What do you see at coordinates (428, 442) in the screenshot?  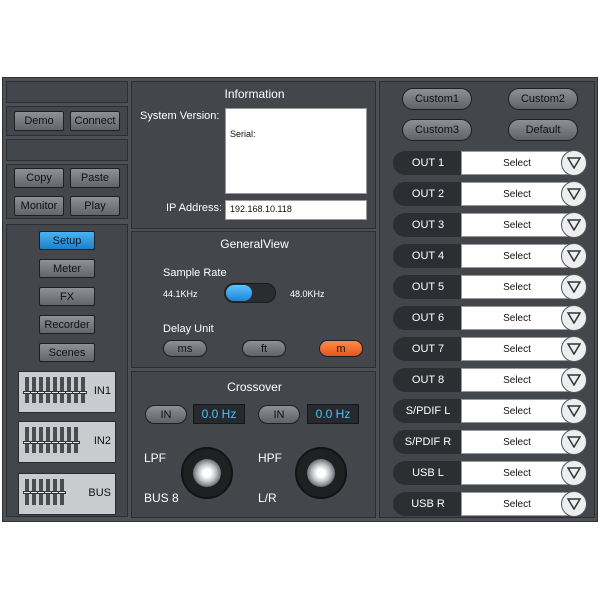 I see `output-label: S/PDIF R` at bounding box center [428, 442].